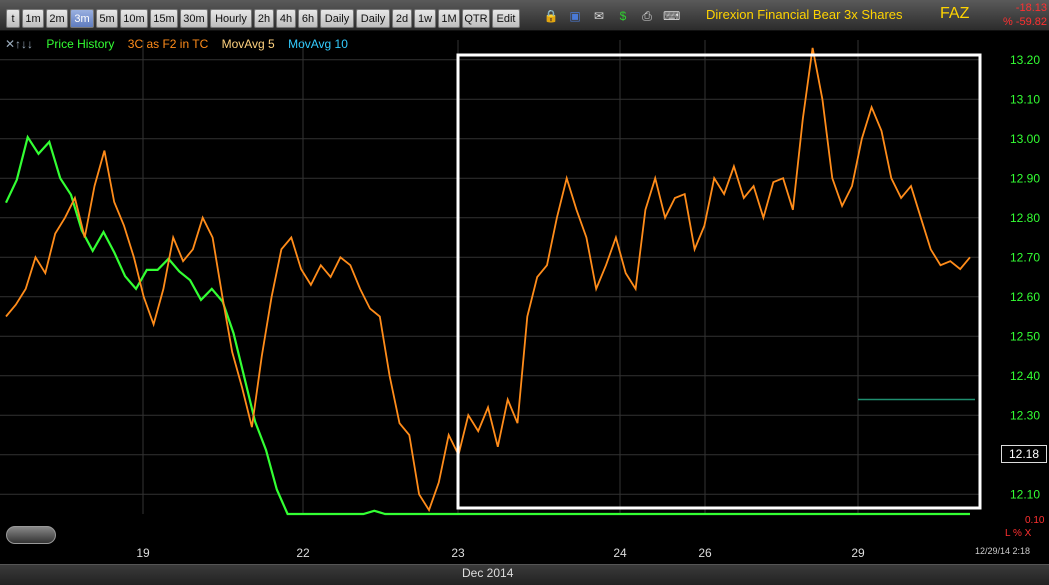 The image size is (1049, 585). I want to click on current-price-tag: 12.18, so click(1024, 454).